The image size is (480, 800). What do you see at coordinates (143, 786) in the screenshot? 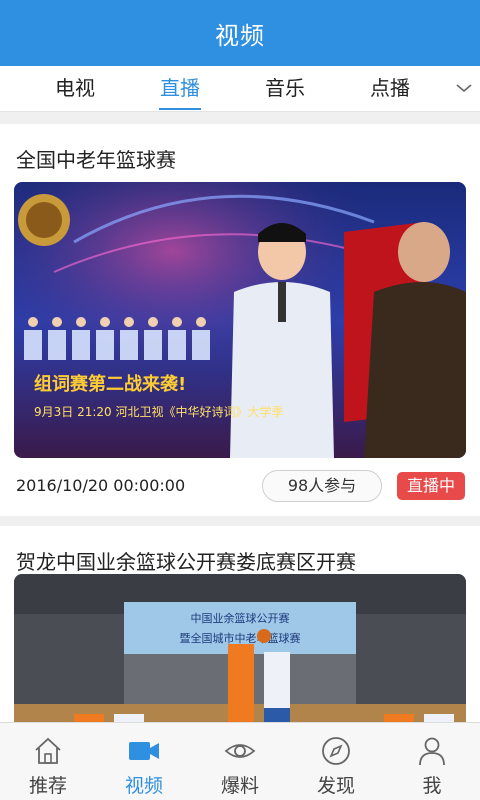
I see `nav-label: 视频` at bounding box center [143, 786].